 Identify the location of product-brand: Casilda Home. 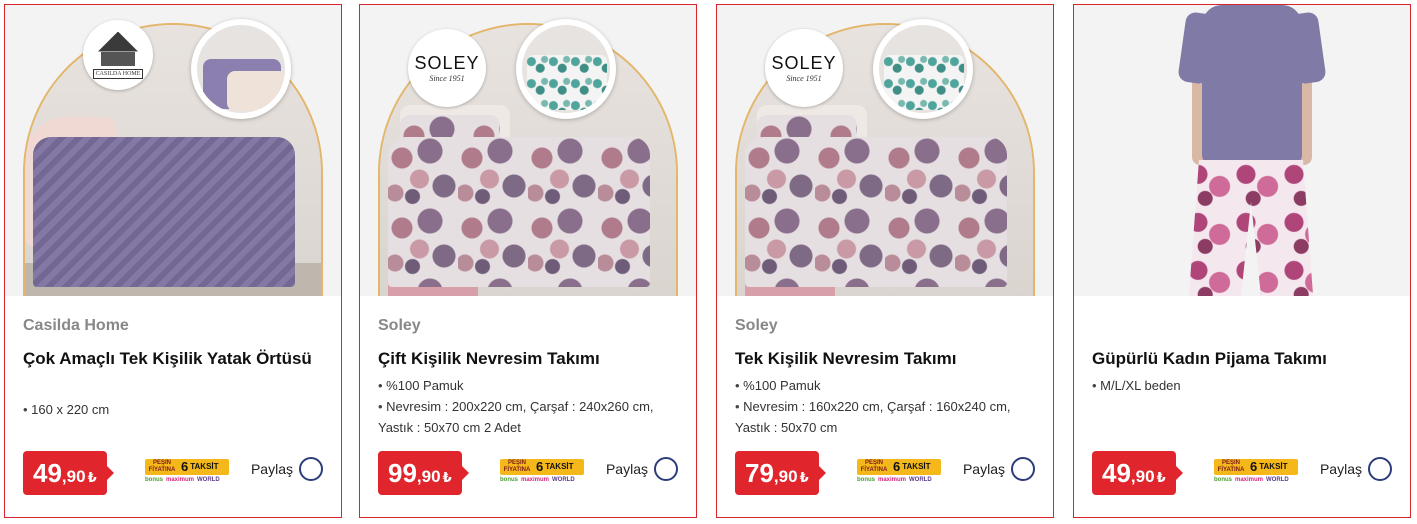
(76, 326).